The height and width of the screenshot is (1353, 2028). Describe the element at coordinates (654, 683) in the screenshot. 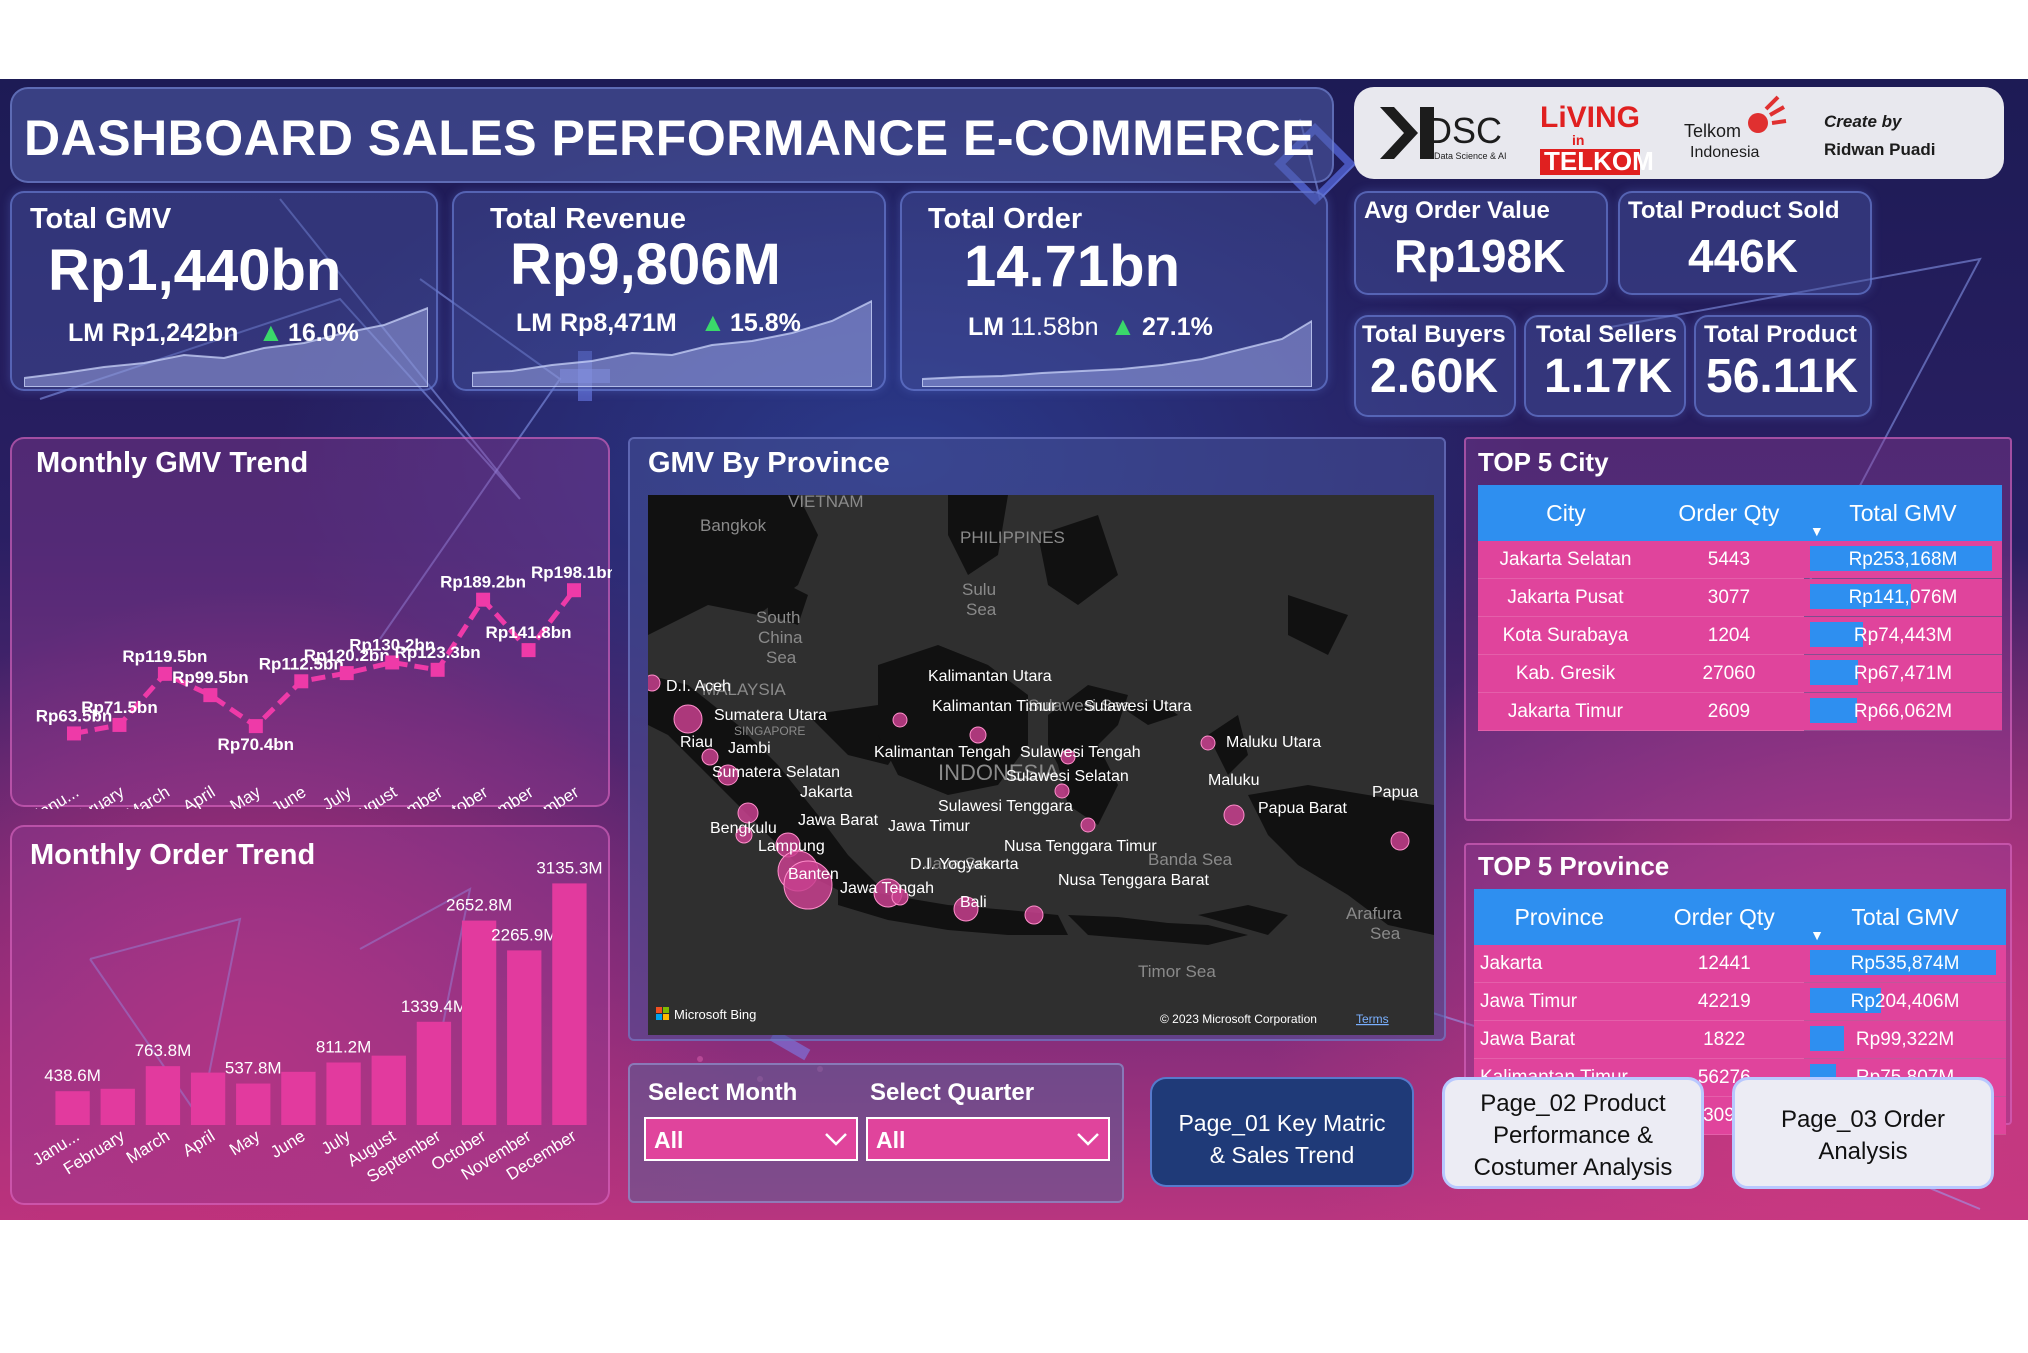

I see `bubble-d-i-aceh` at that location.